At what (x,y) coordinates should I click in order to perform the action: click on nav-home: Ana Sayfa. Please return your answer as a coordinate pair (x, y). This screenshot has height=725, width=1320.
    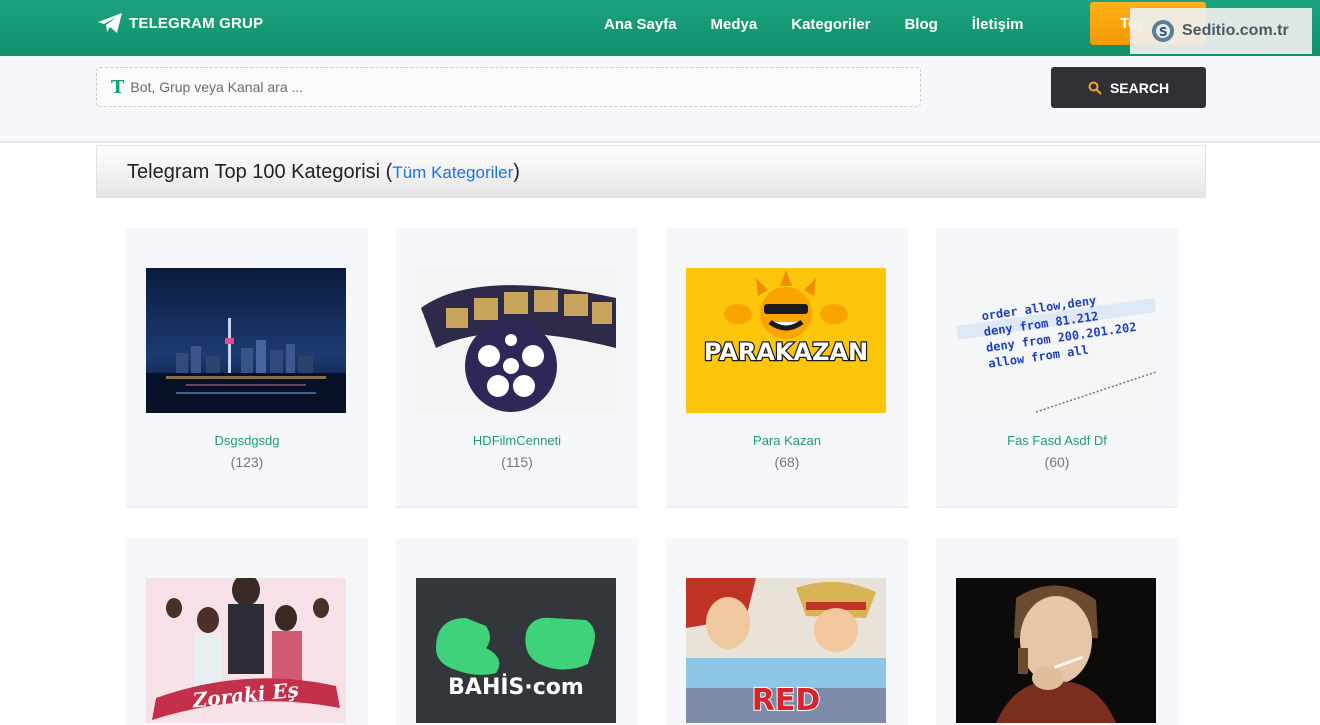
    Looking at the image, I should click on (640, 24).